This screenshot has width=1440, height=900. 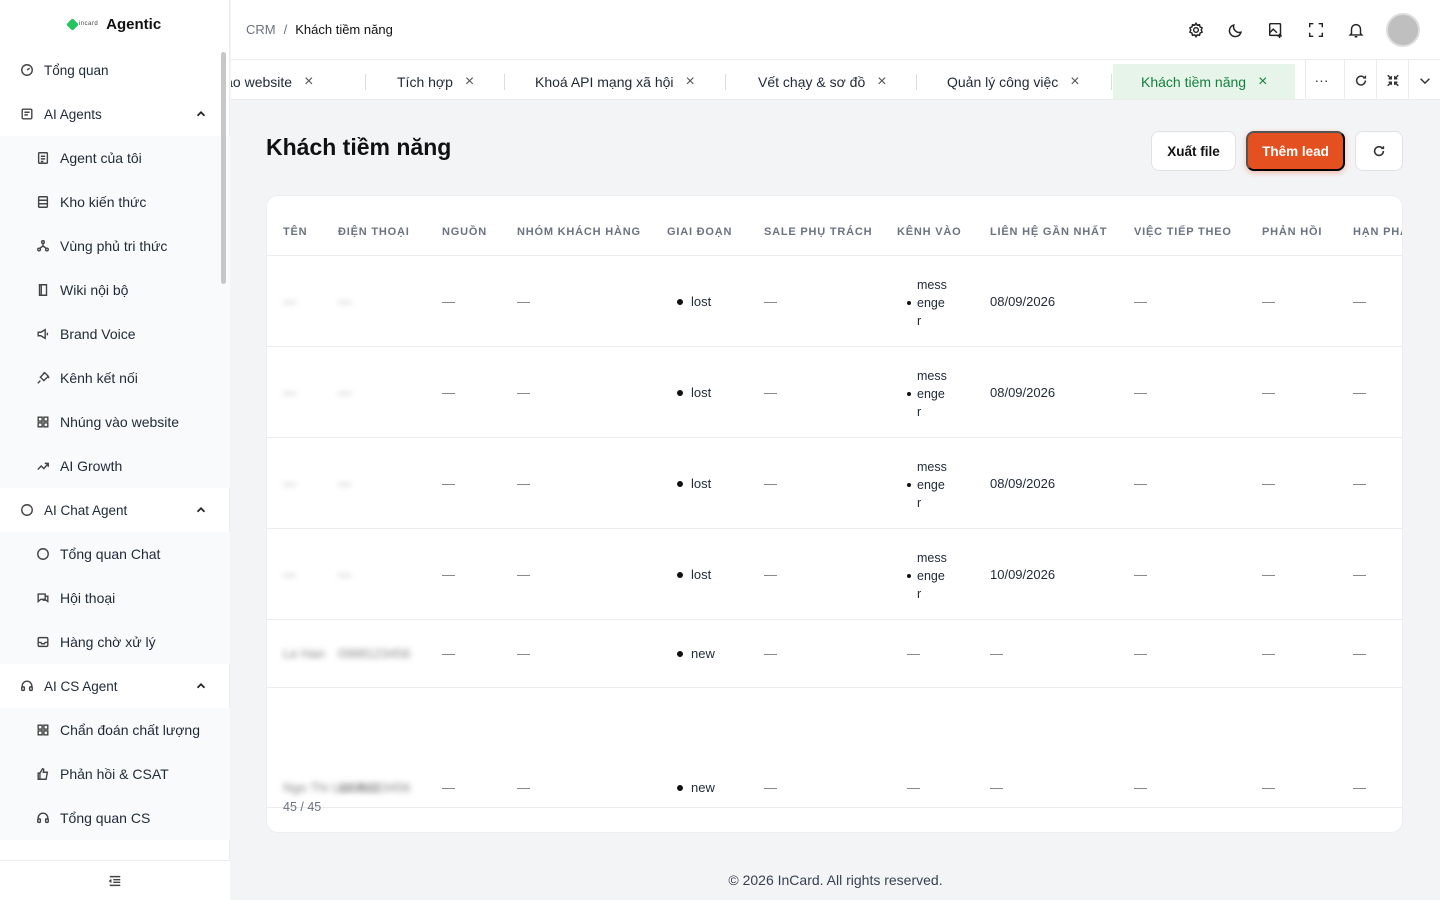 What do you see at coordinates (27, 70) in the screenshot?
I see `dashboard-icon` at bounding box center [27, 70].